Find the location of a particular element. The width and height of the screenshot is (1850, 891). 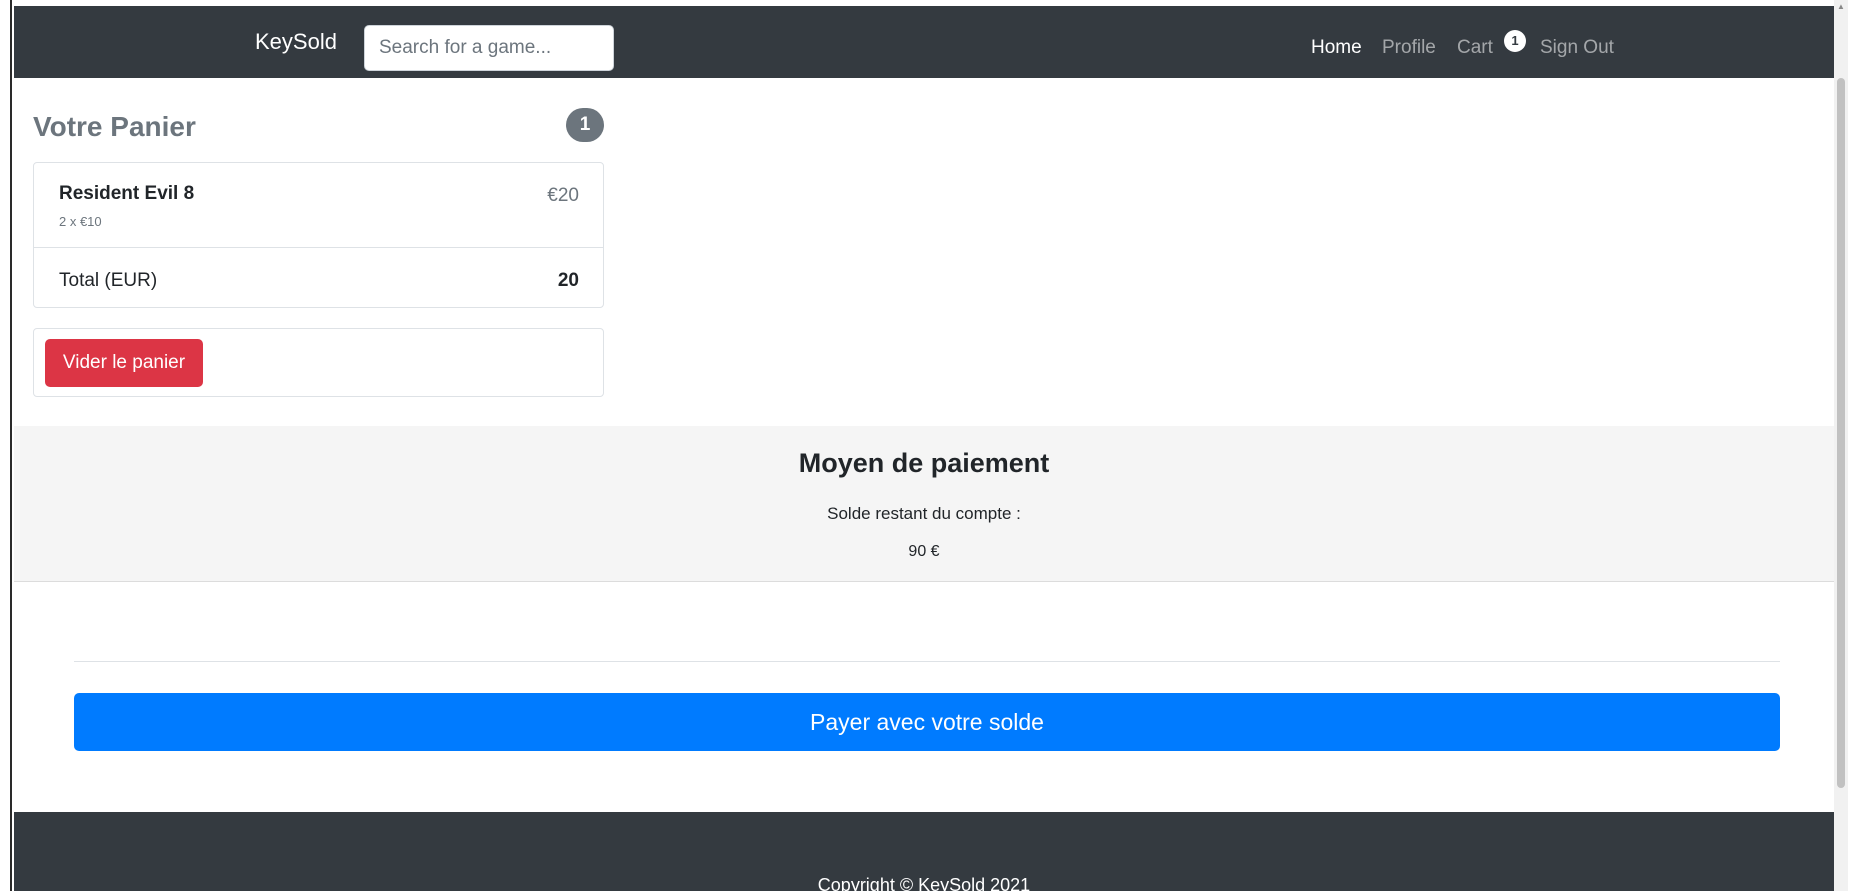

empty-cart-button: Vider le panier is located at coordinates (124, 363).